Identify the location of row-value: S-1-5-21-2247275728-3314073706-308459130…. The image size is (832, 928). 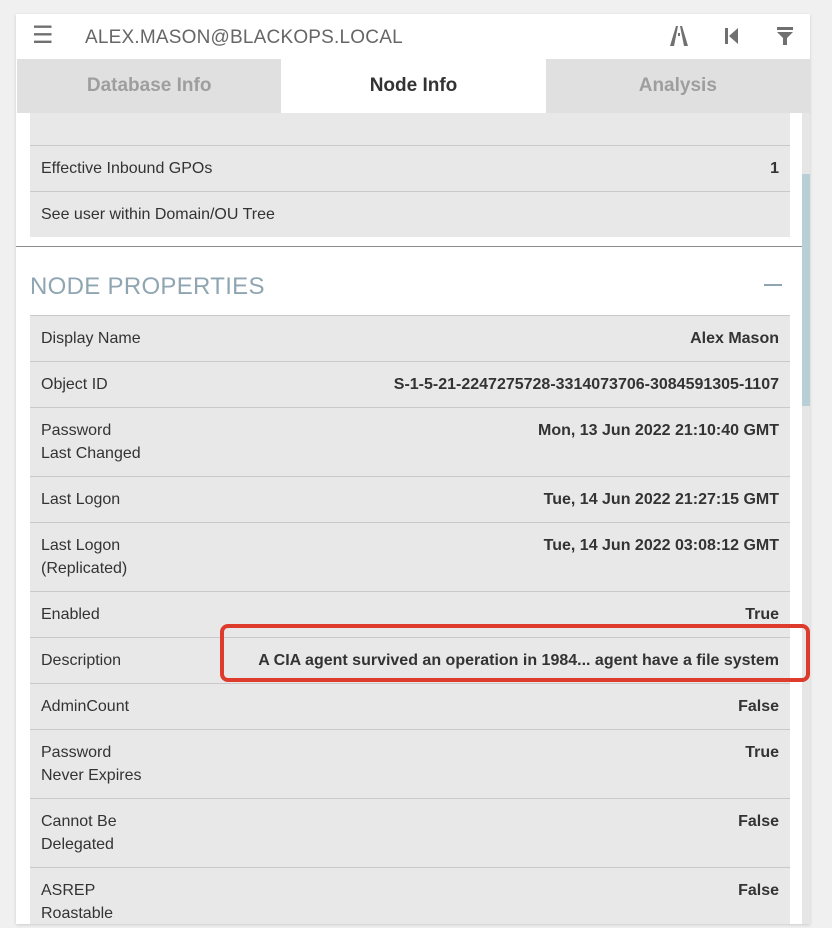
(586, 384).